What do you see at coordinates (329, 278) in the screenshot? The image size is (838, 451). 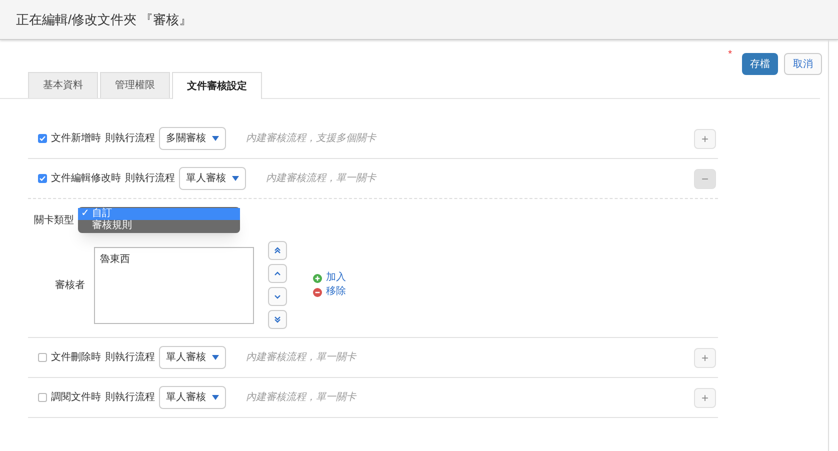 I see `add-link: 加入` at bounding box center [329, 278].